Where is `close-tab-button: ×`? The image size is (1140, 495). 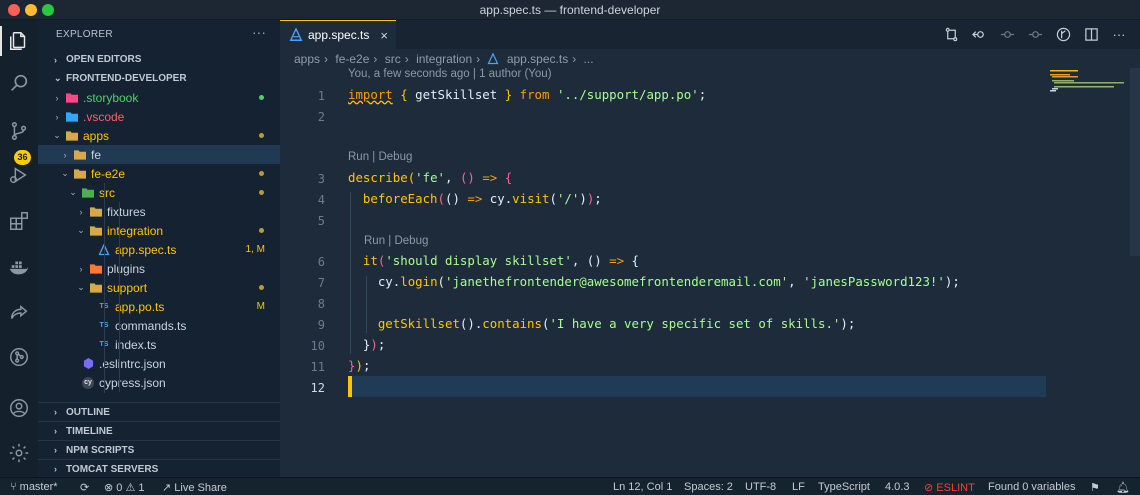
close-tab-button: × is located at coordinates (384, 35).